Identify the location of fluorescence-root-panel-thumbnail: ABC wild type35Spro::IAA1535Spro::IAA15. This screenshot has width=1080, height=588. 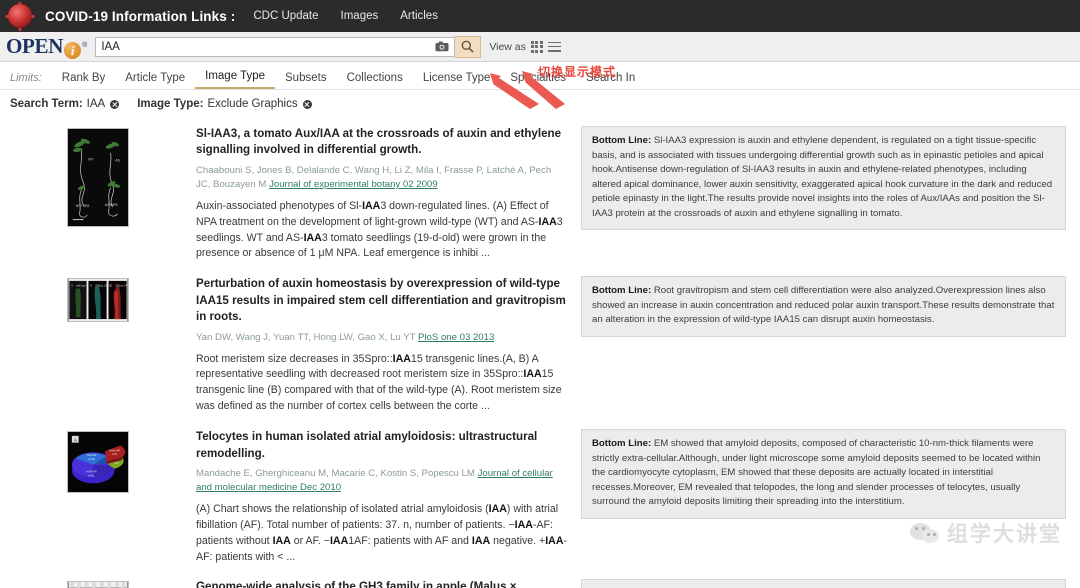
(98, 300).